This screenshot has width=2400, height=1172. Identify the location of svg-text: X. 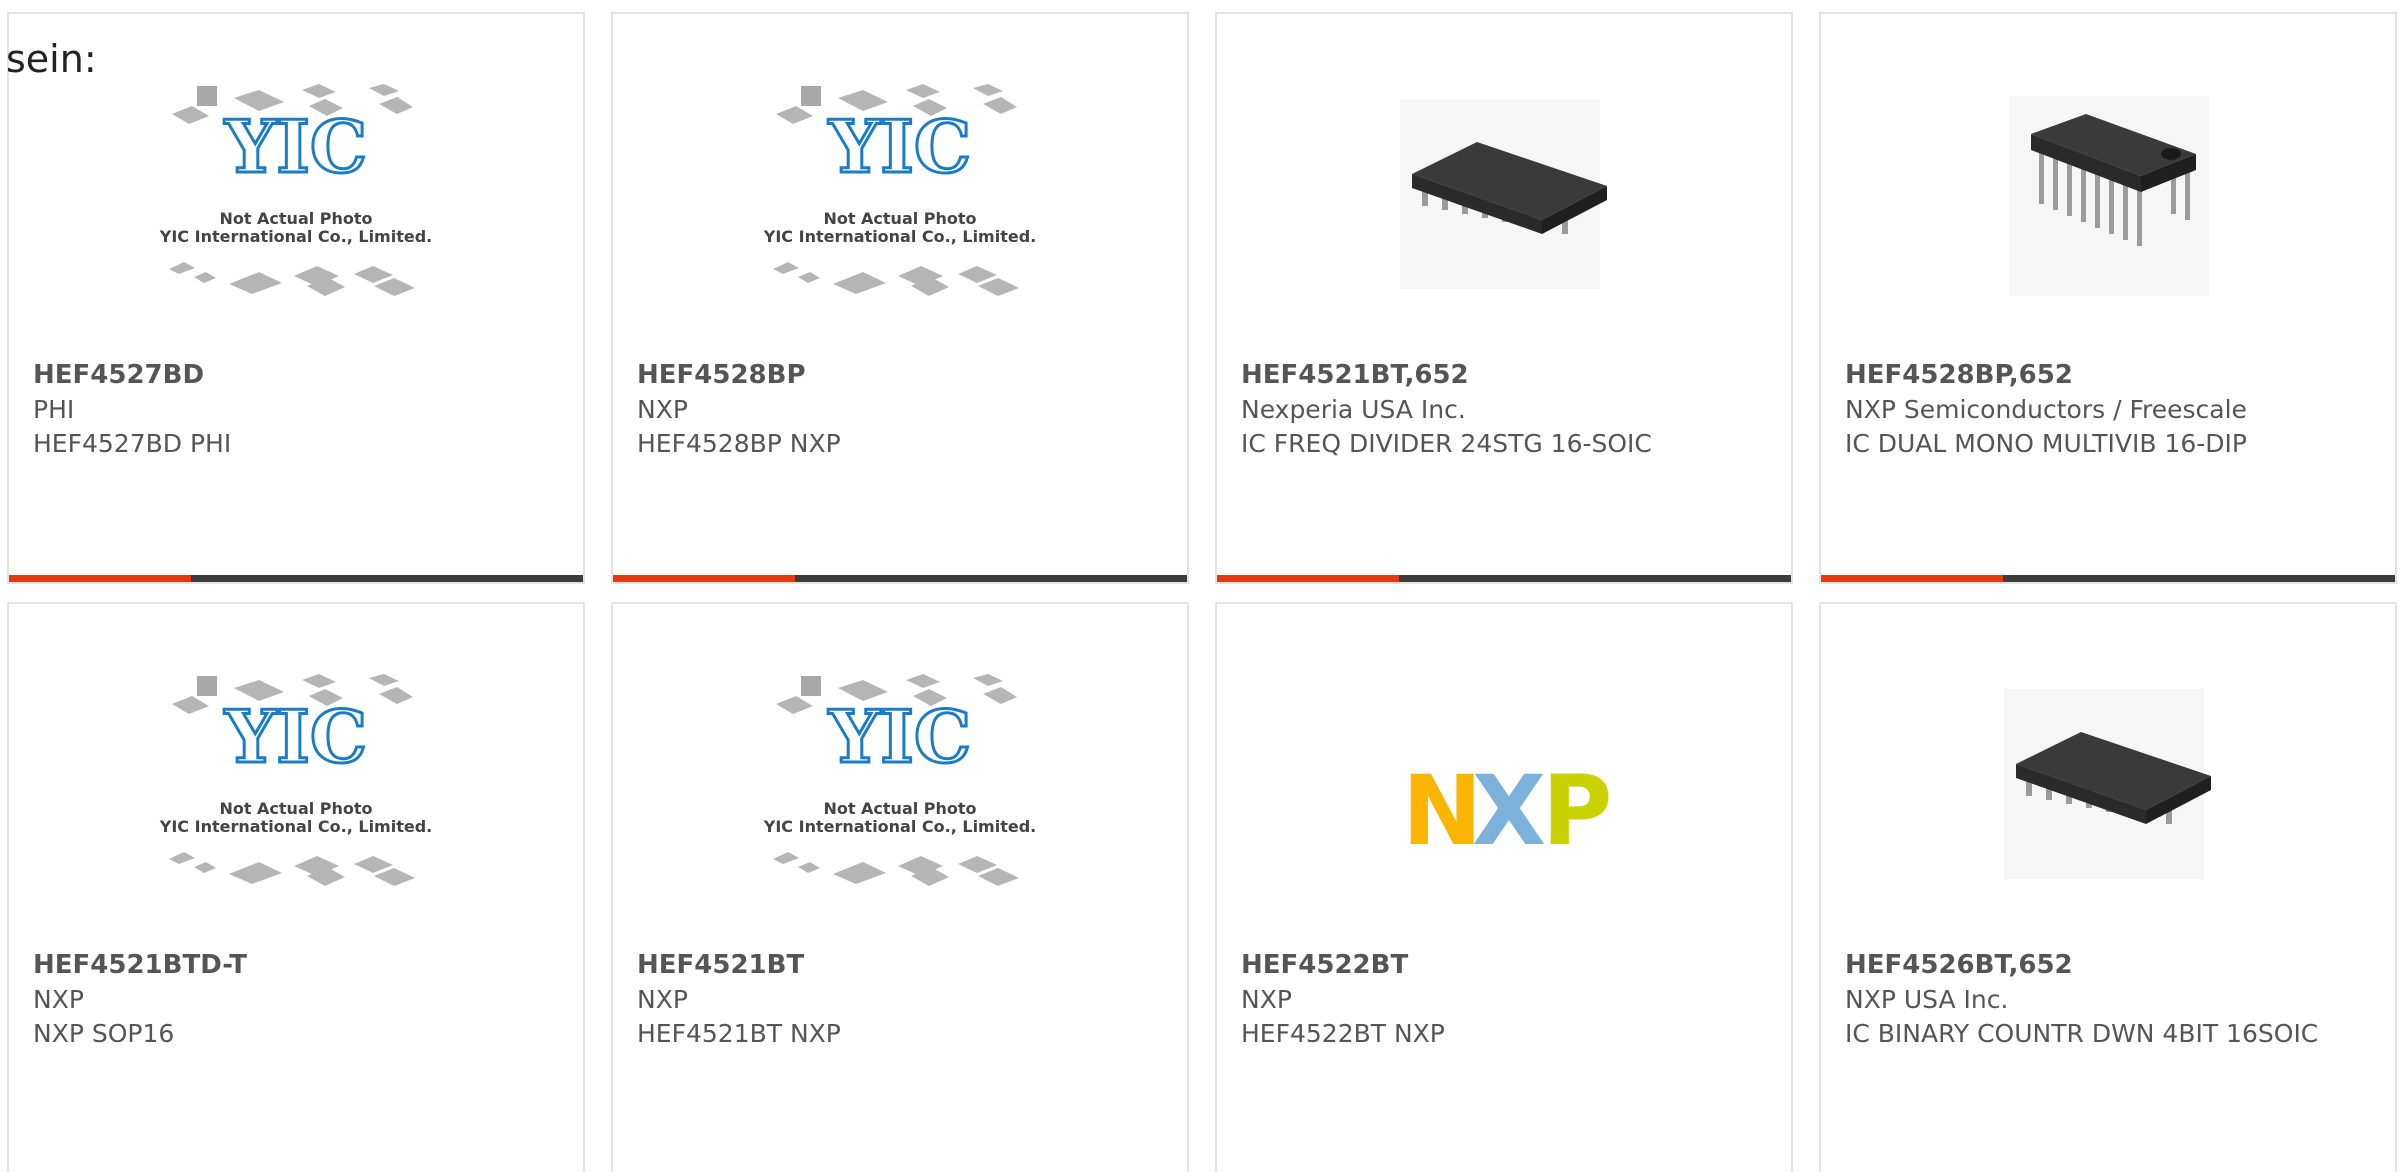
(1509, 811).